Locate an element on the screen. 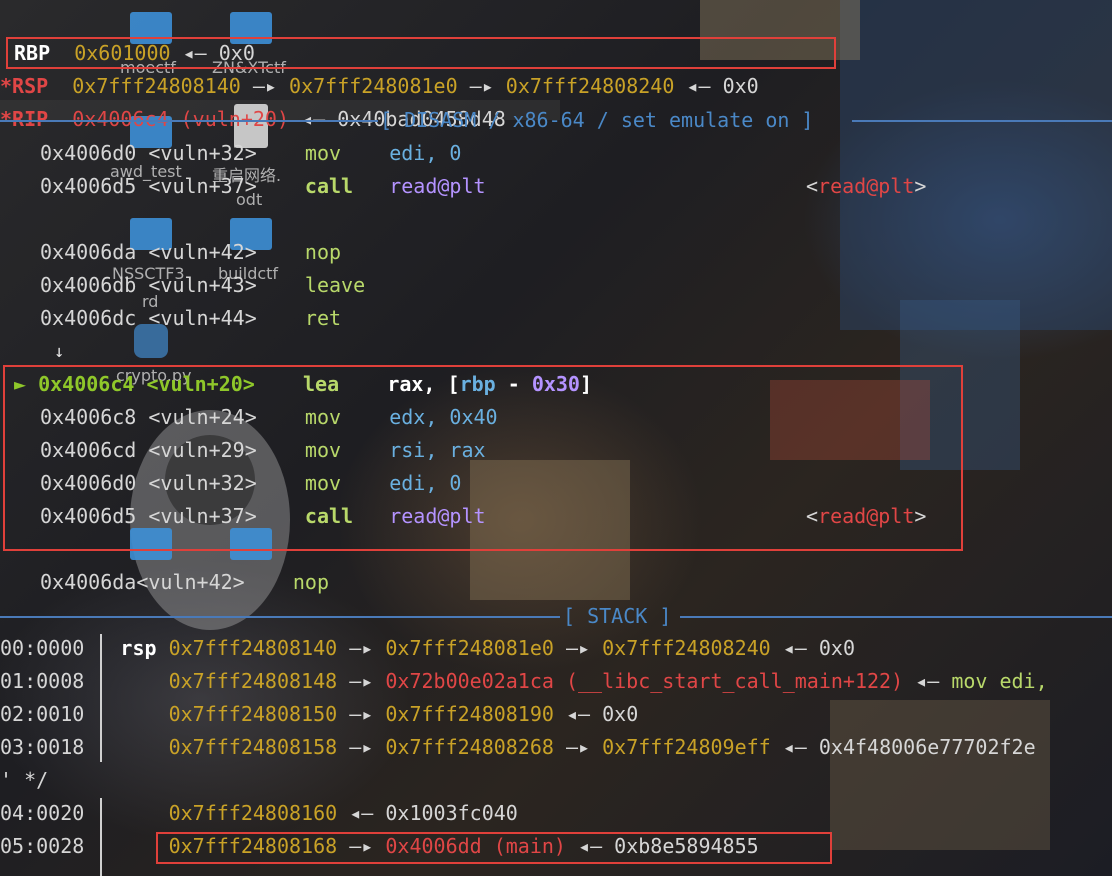  stack-pointer: 0x7fff24808190 is located at coordinates (469, 714).